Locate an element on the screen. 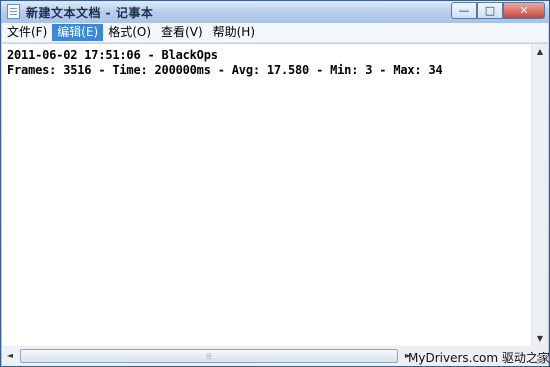 Image resolution: width=550 pixels, height=367 pixels. horizontal-scrollbar: ◄ ⦙⦙⦙ ► is located at coordinates (206, 356).